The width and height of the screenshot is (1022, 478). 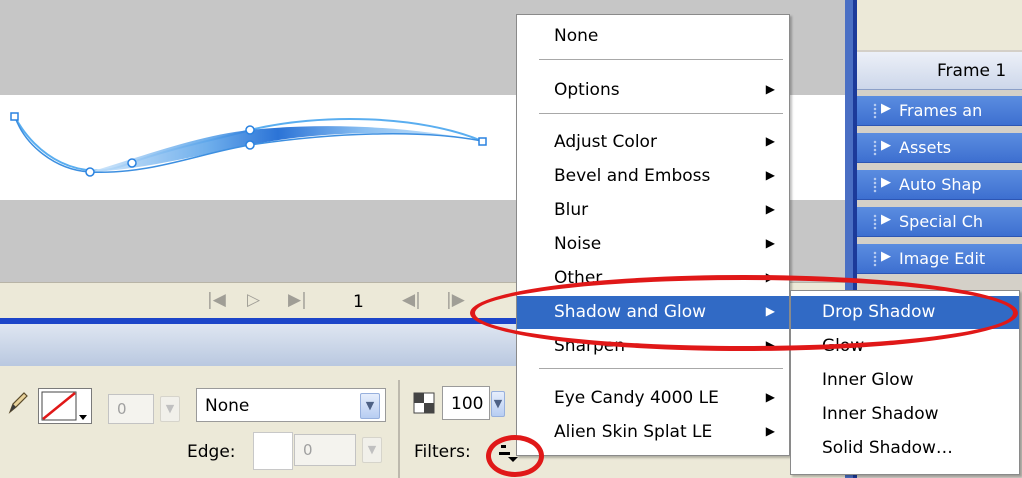 What do you see at coordinates (18, 403) in the screenshot?
I see `pencil-icon` at bounding box center [18, 403].